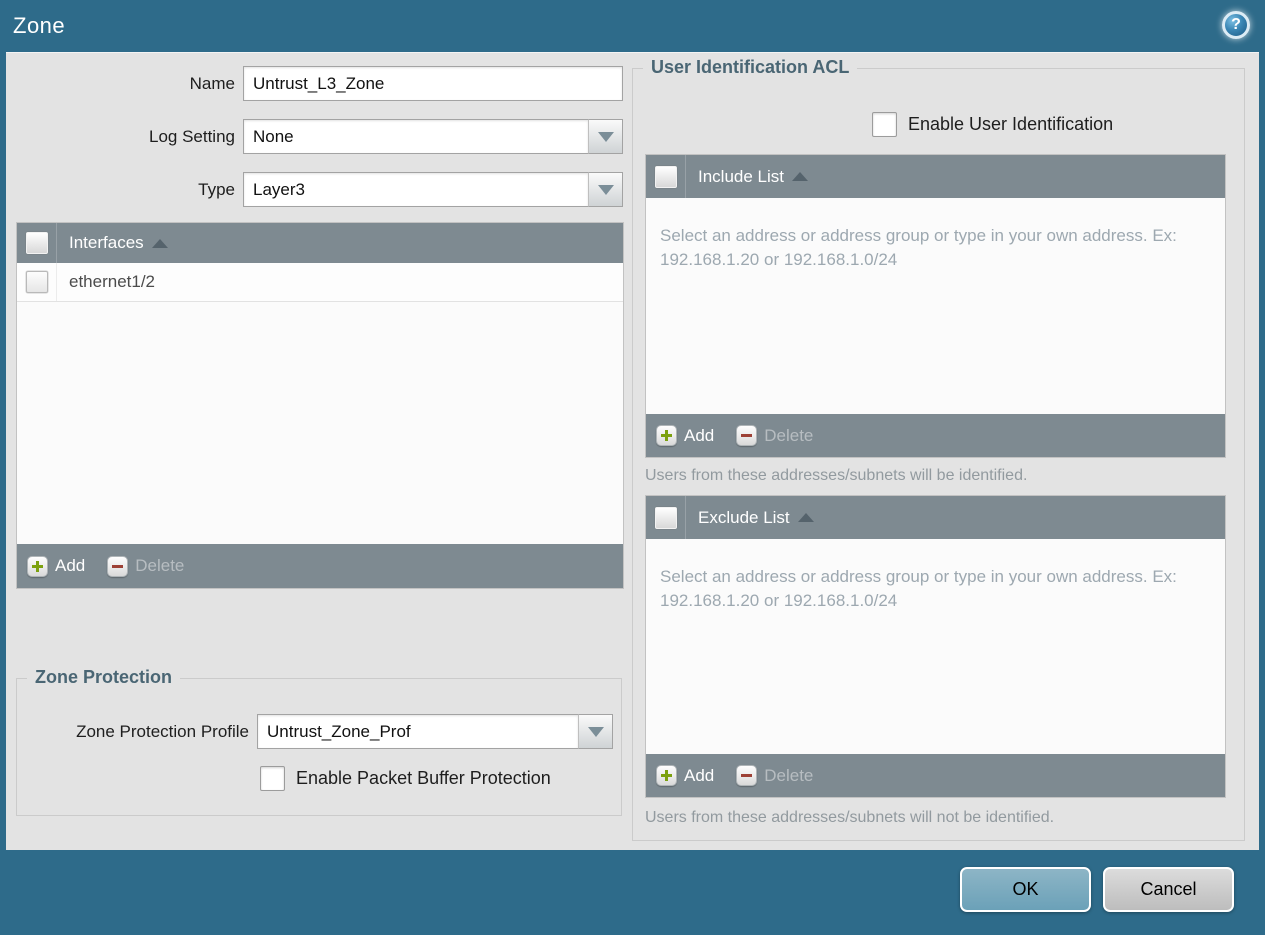 The height and width of the screenshot is (935, 1265). What do you see at coordinates (750, 67) in the screenshot?
I see `user-identification-acl-legend: User Identification ACL` at bounding box center [750, 67].